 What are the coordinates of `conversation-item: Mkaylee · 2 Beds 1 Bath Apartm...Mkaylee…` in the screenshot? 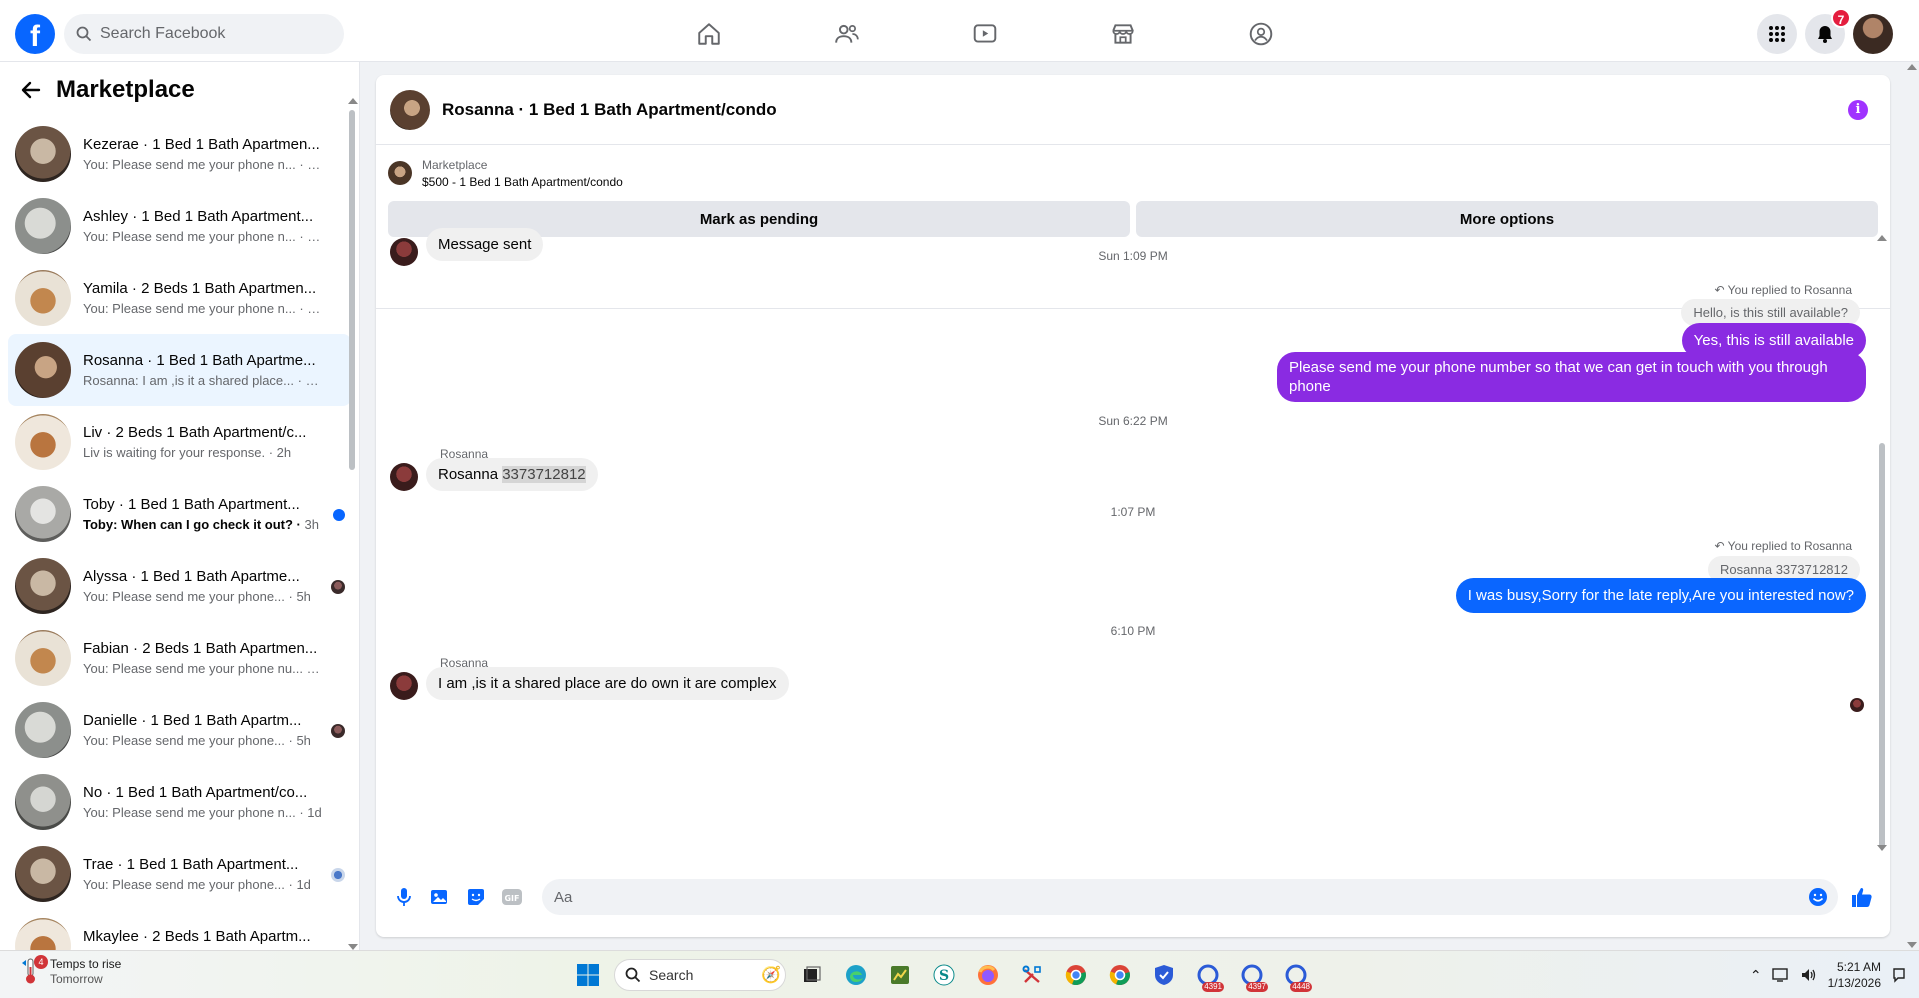 It's located at (179, 930).